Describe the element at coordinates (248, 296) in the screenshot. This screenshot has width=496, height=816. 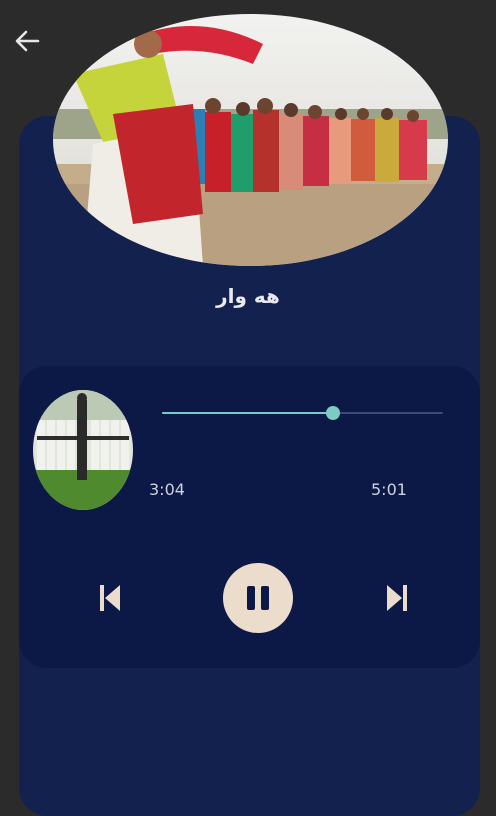
I see `song-title: هه وار` at that location.